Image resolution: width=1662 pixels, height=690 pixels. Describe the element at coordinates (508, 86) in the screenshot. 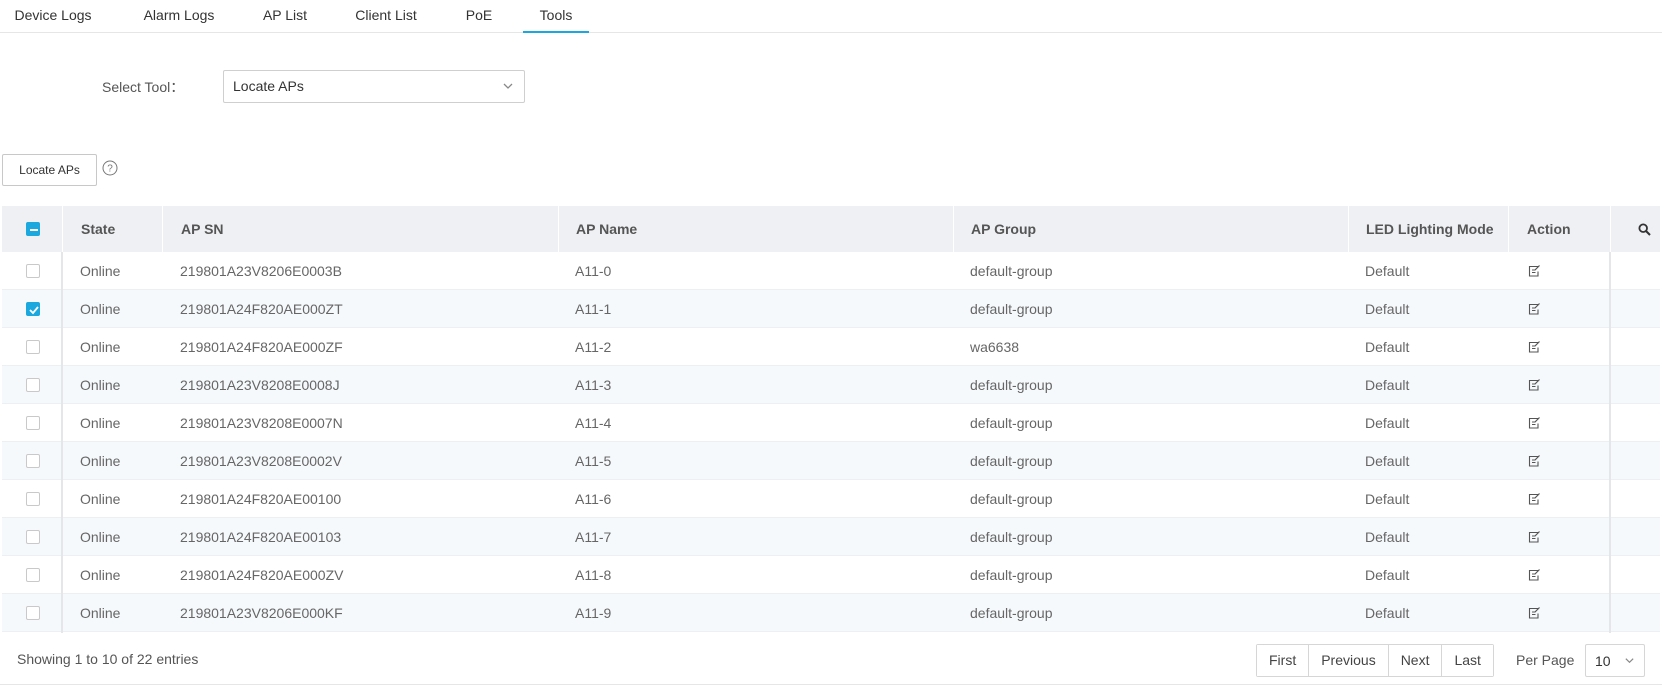

I see `chevron-down-icon` at that location.